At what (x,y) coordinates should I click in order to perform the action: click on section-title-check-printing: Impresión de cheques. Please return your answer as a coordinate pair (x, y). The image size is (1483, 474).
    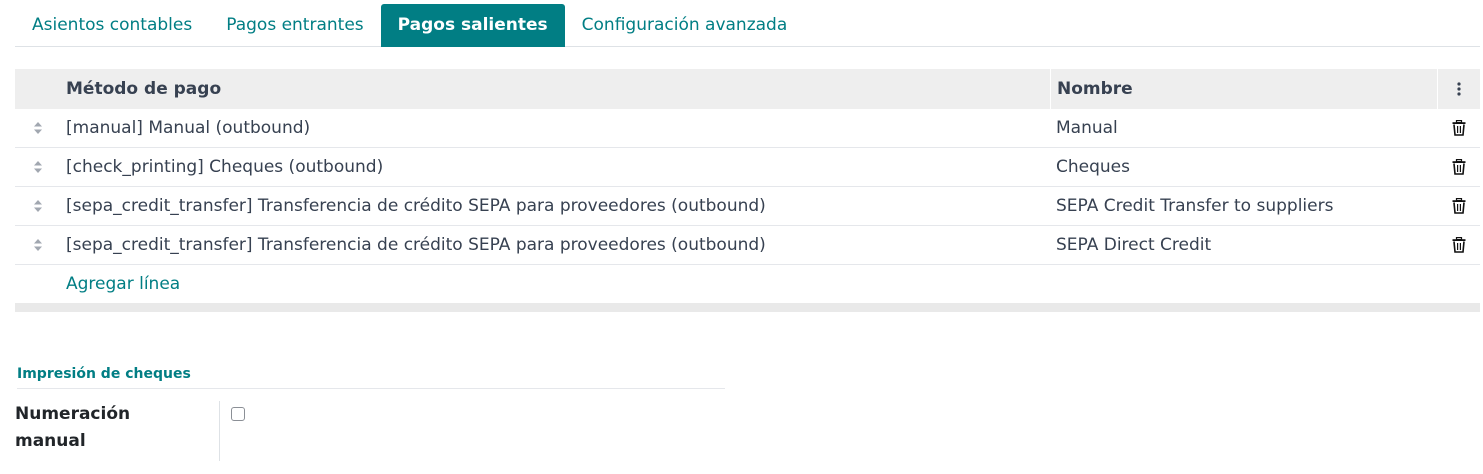
    Looking at the image, I should click on (371, 377).